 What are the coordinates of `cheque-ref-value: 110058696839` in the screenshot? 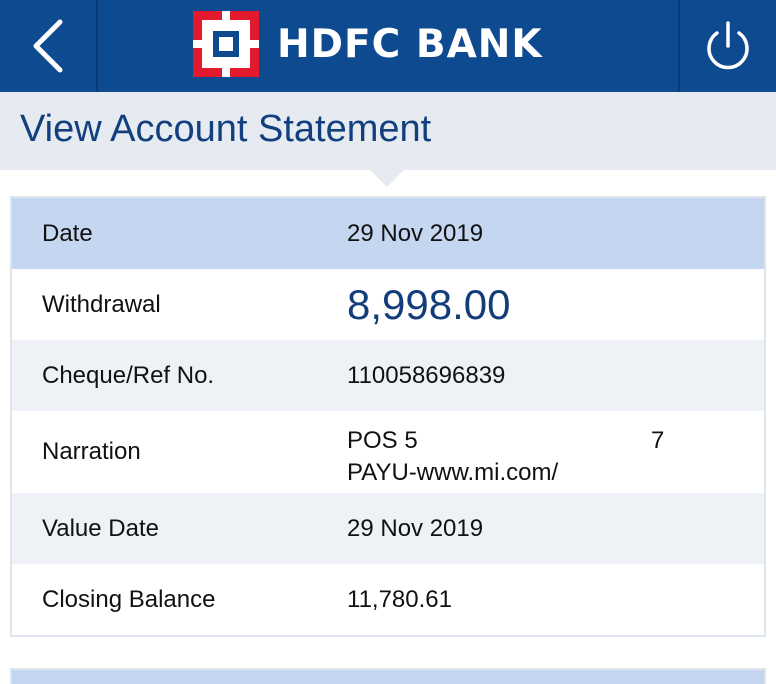 It's located at (426, 375).